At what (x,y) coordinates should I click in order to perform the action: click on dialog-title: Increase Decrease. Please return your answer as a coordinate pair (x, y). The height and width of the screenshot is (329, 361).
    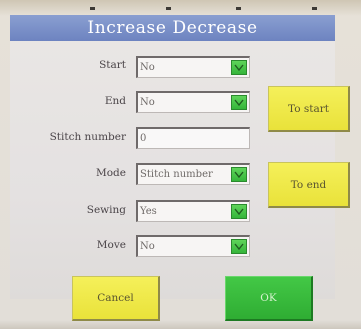
    Looking at the image, I should click on (172, 28).